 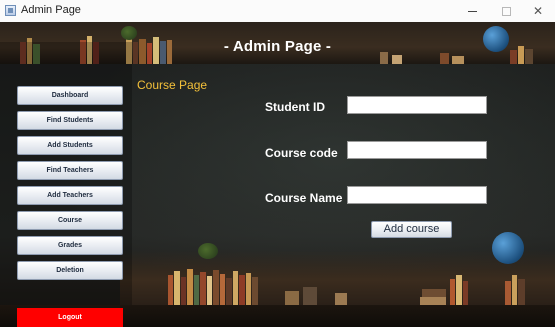 I want to click on sidebar-item-deletion: Deletion, so click(x=70, y=270).